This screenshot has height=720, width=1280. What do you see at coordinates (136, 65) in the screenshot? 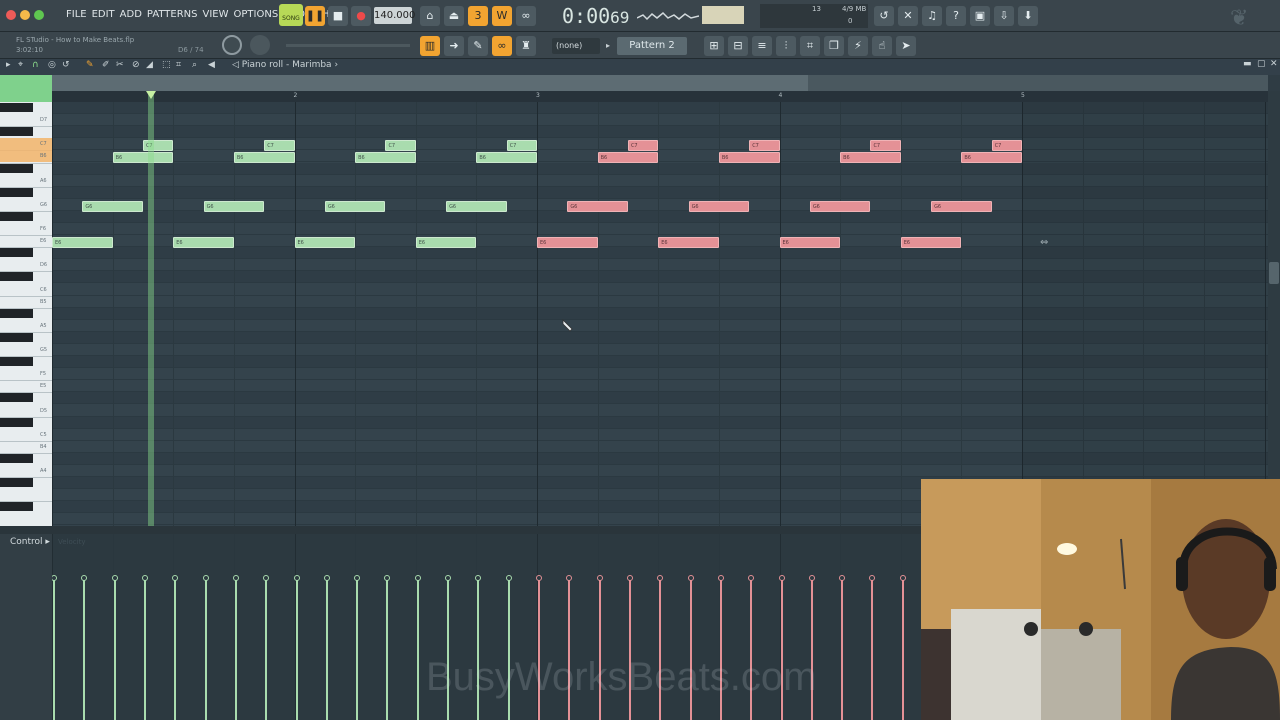
I see `mute-tool-icon: ⊘` at bounding box center [136, 65].